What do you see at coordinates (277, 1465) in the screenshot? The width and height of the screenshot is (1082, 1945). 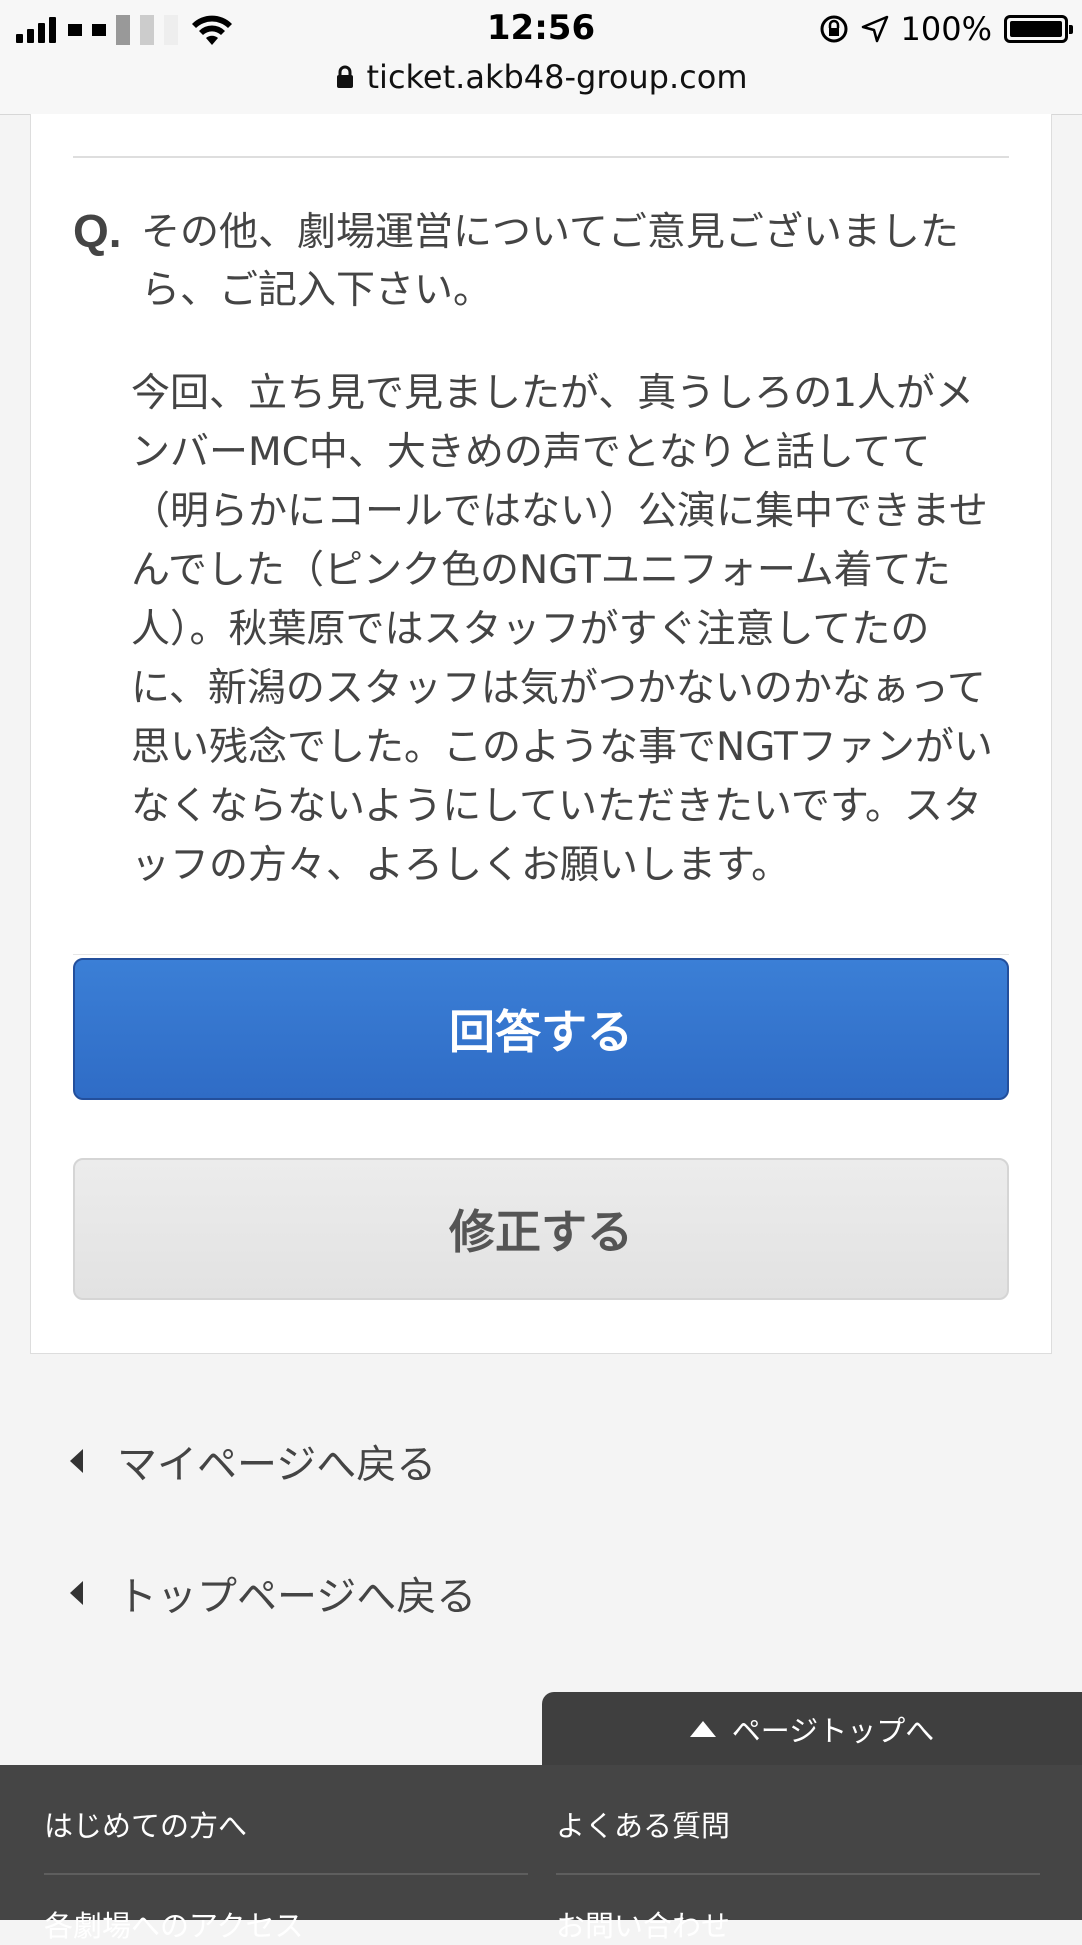 I see `back-to-mypage-label: マイページへ戻る` at bounding box center [277, 1465].